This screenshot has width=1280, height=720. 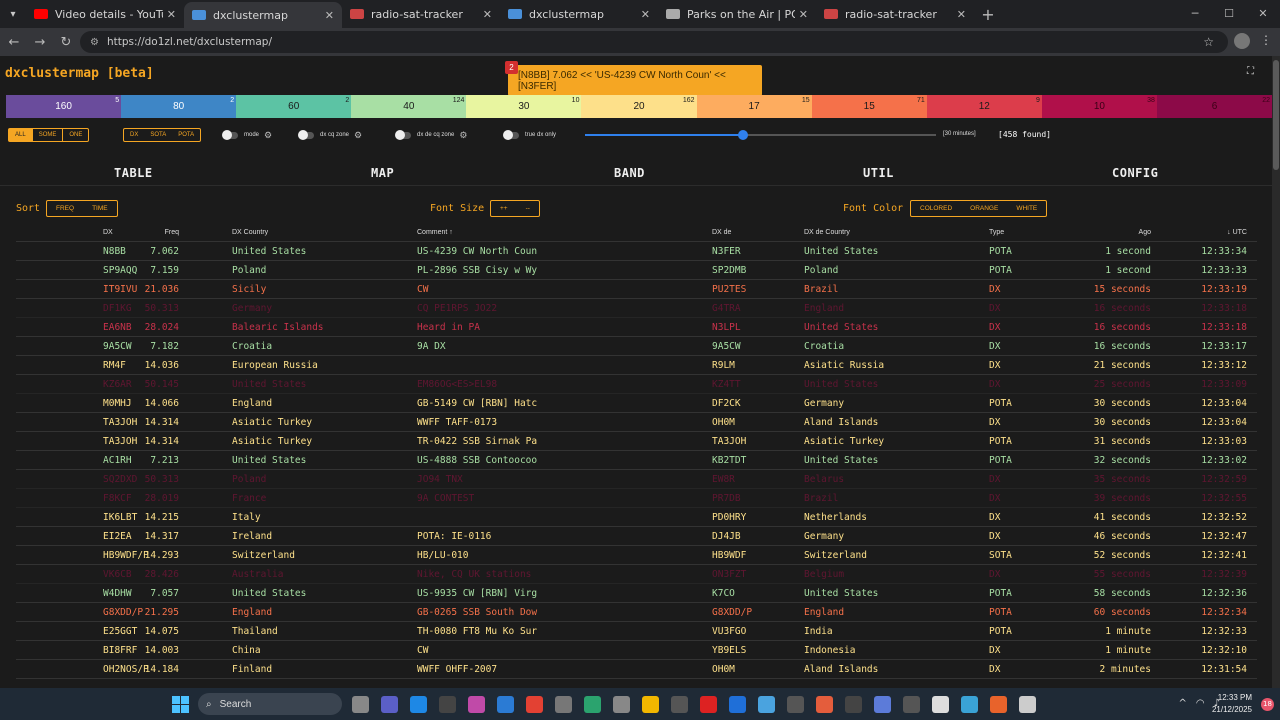 What do you see at coordinates (827, 232) in the screenshot?
I see `col-dx-de-country: DX de Country` at bounding box center [827, 232].